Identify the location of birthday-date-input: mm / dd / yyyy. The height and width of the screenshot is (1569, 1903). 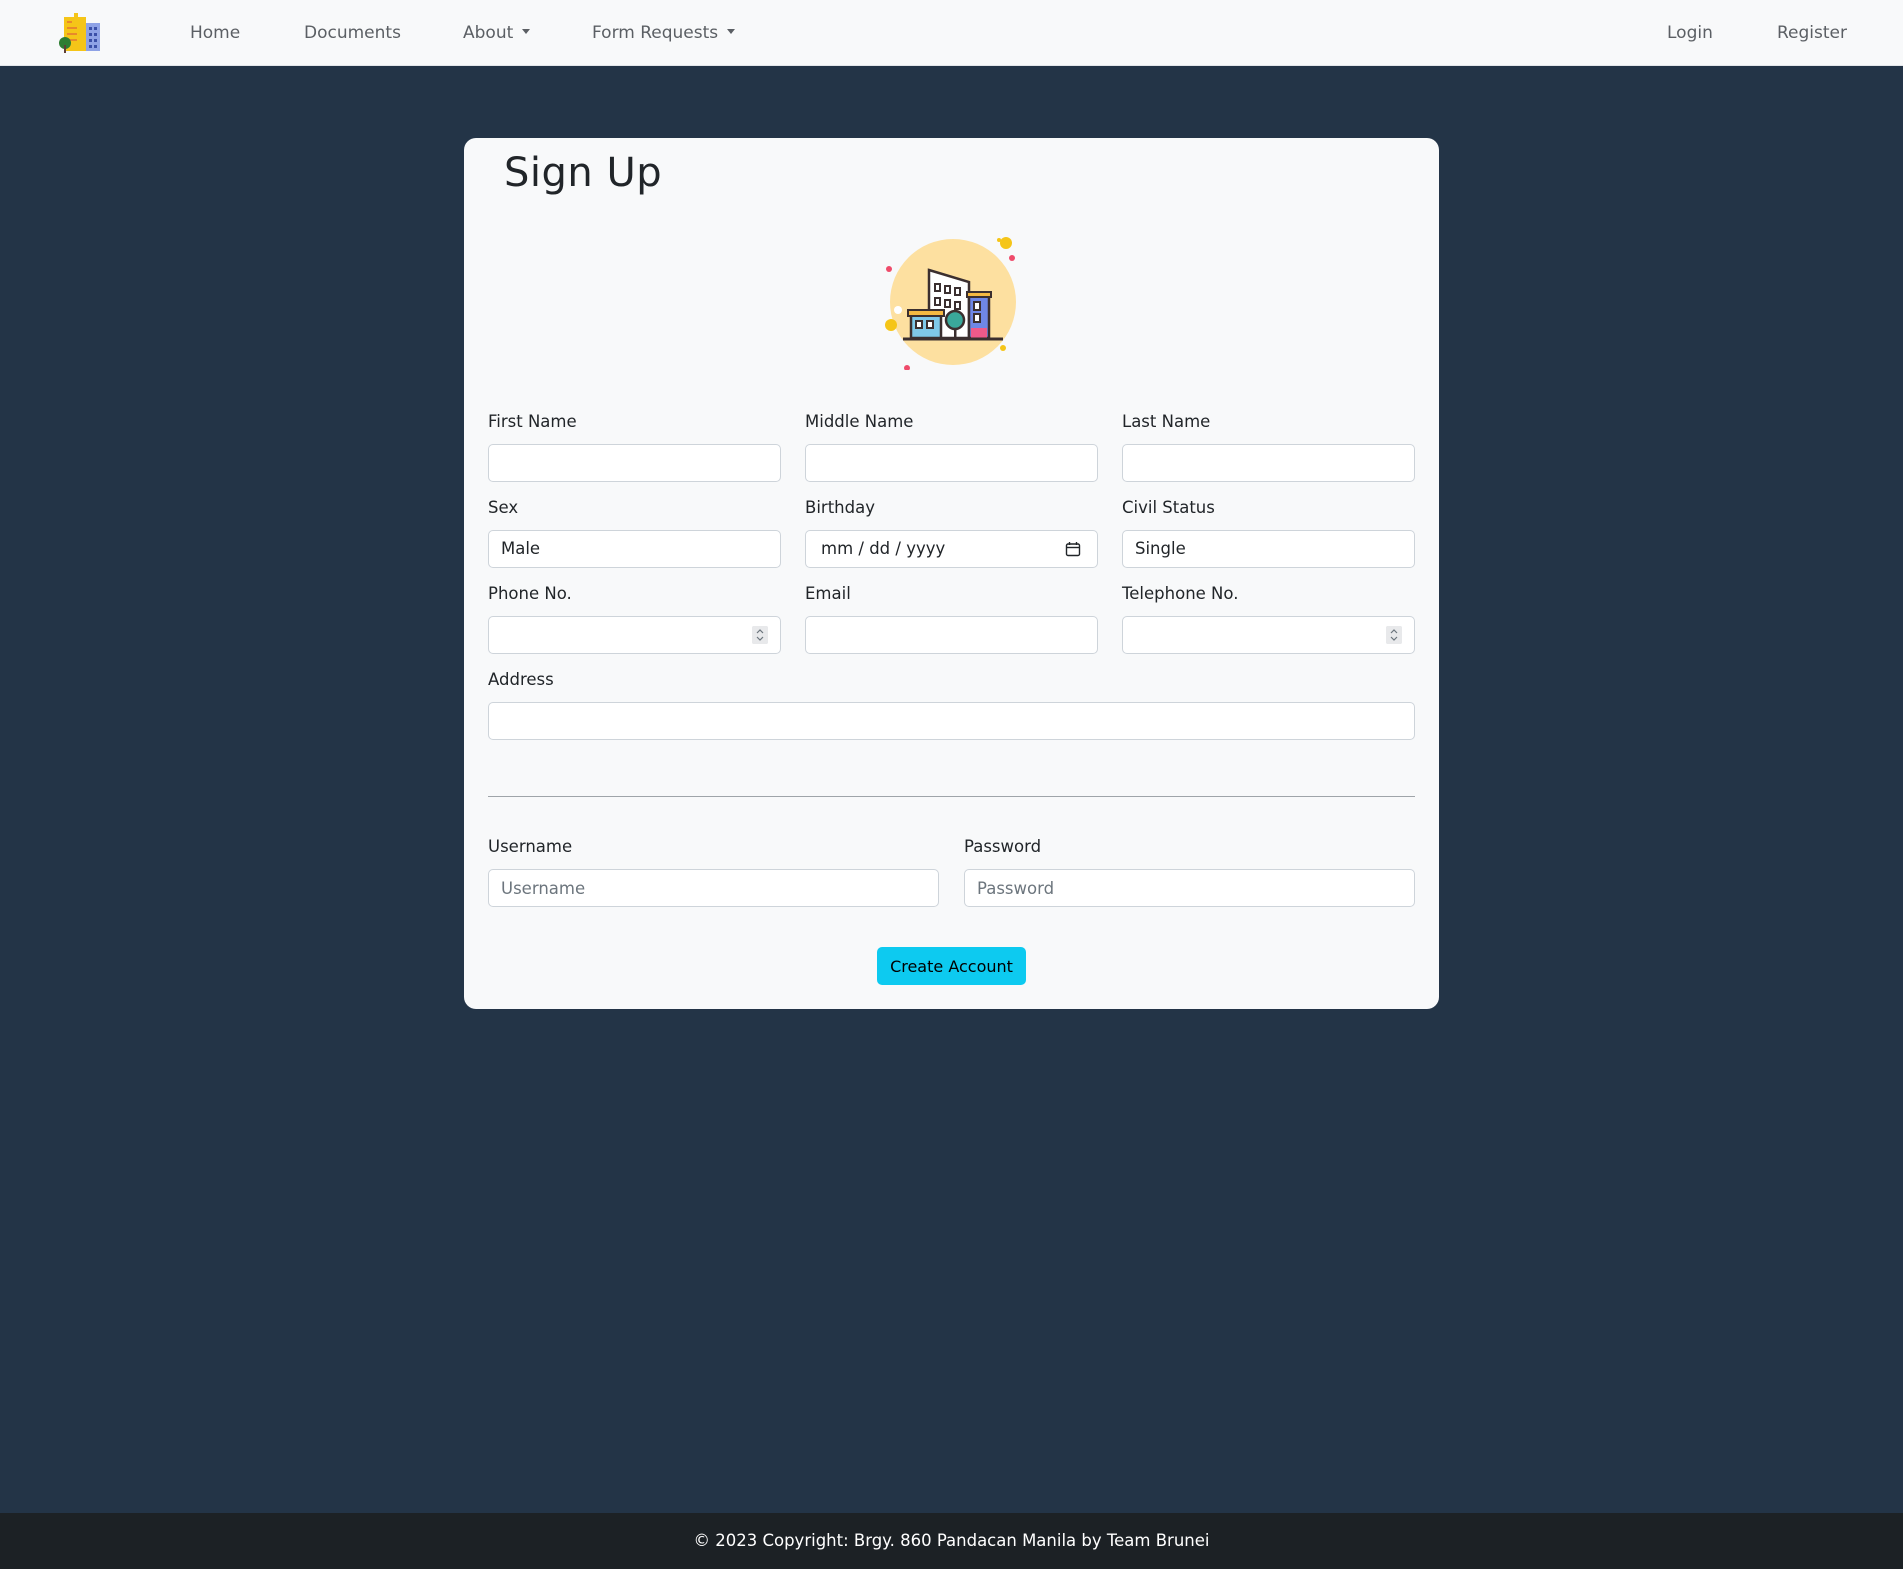
(951, 549).